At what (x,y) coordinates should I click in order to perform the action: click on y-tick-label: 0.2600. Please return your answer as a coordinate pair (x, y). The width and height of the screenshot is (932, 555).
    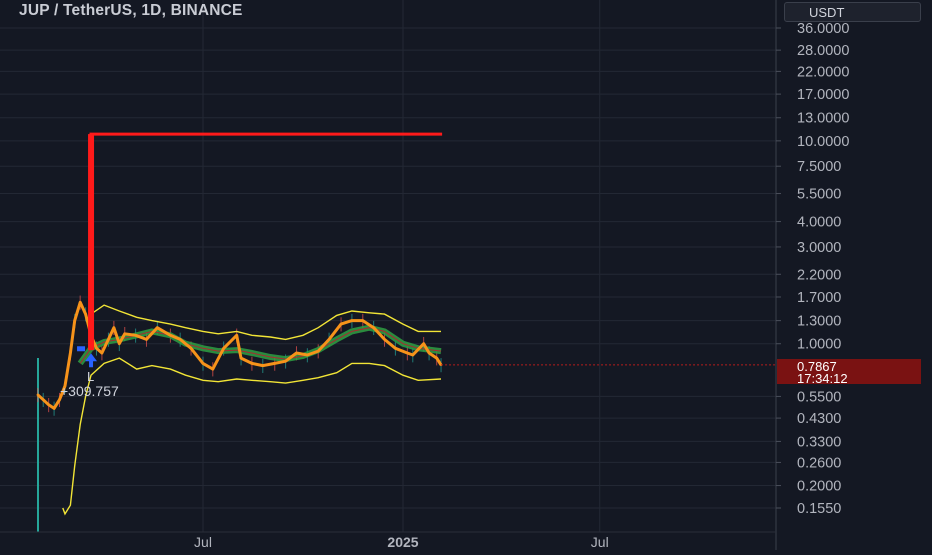
    Looking at the image, I should click on (819, 463).